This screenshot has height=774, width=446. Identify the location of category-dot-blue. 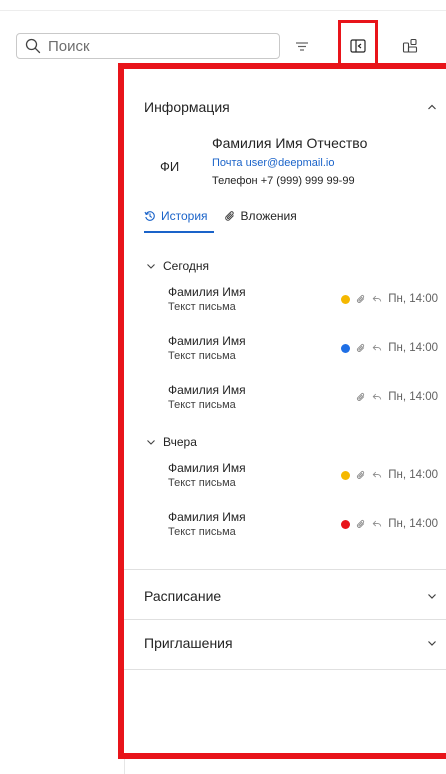
(346, 348).